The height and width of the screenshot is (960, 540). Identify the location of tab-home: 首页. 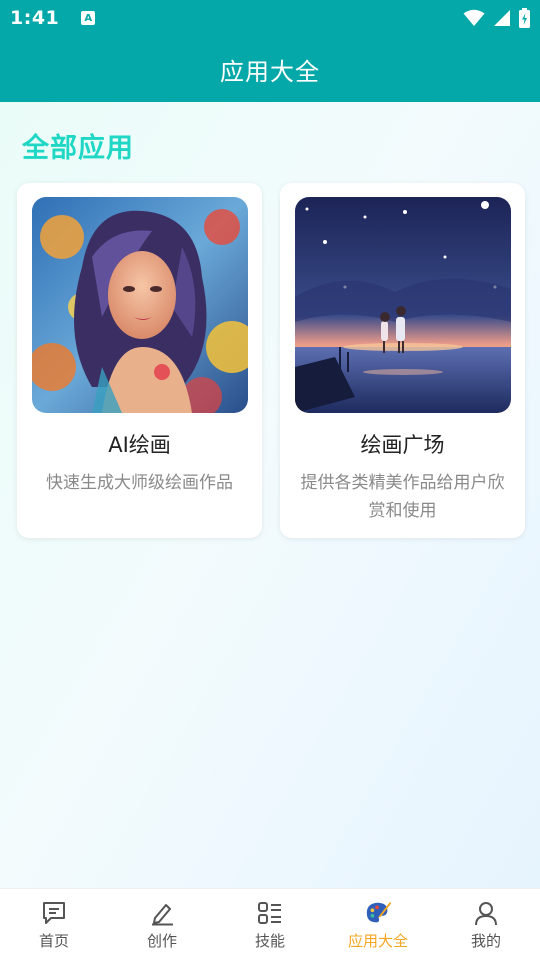
(54, 924).